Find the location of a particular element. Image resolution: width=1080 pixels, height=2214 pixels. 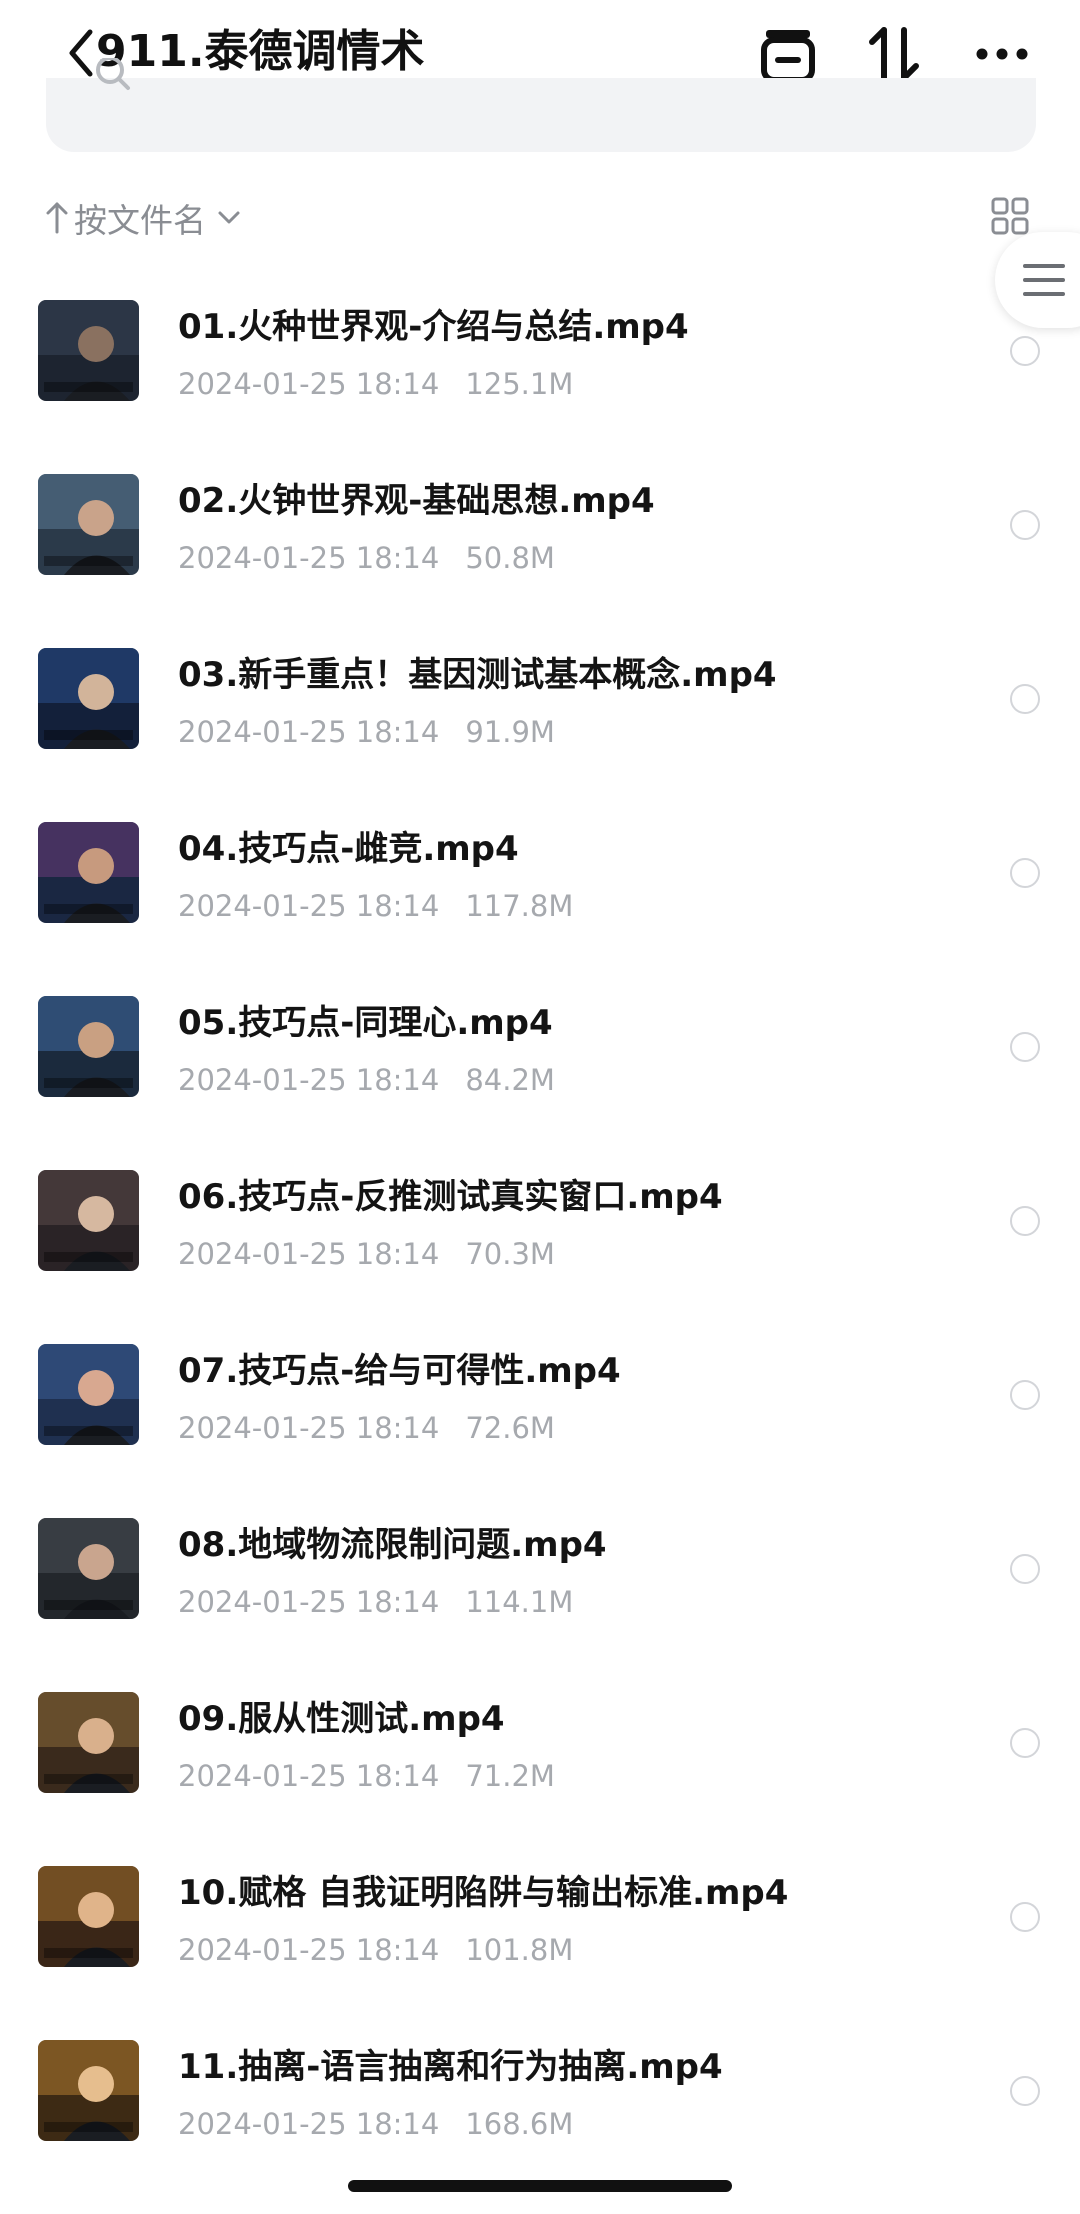

file-meta: 2024-01-25 18:14 117.8M is located at coordinates (375, 906).